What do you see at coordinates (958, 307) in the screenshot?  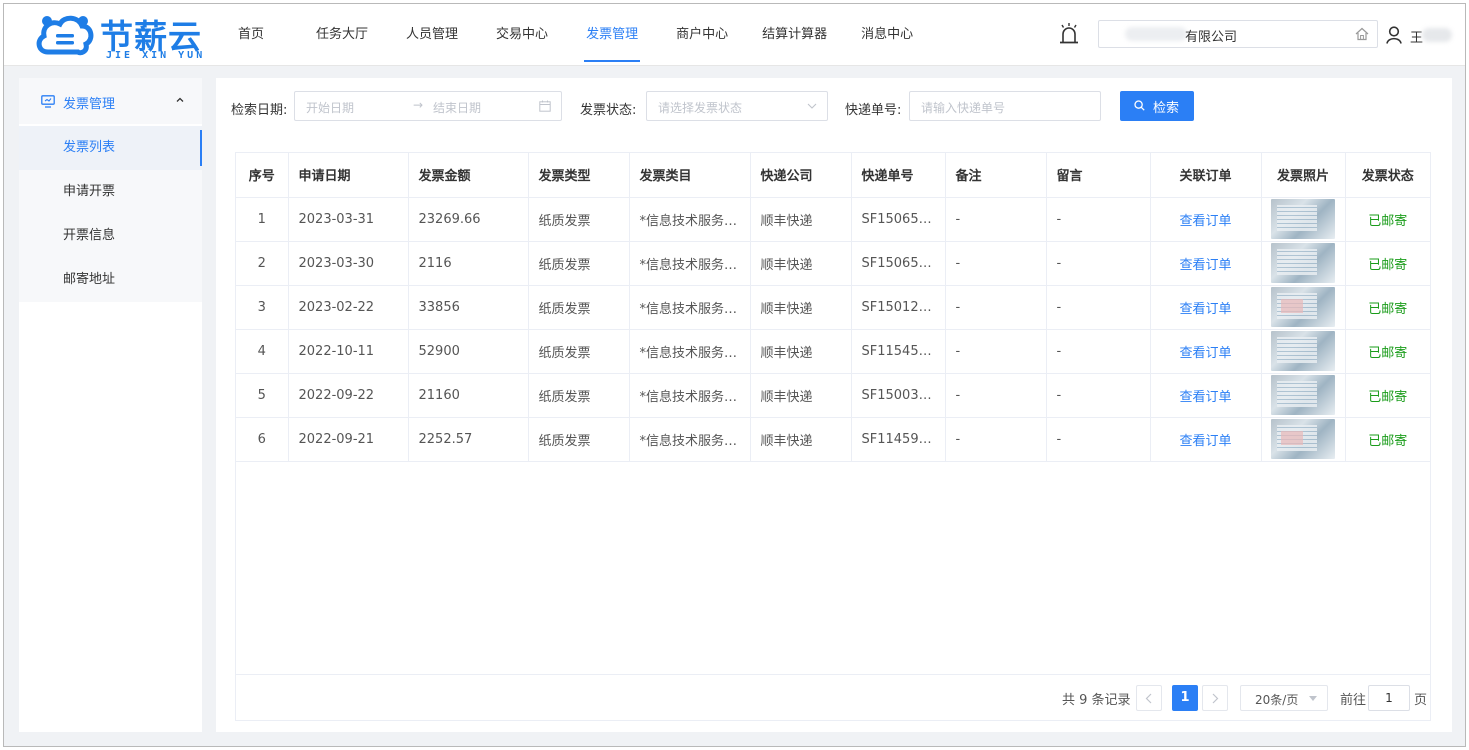 I see `remark-cell-text: -` at bounding box center [958, 307].